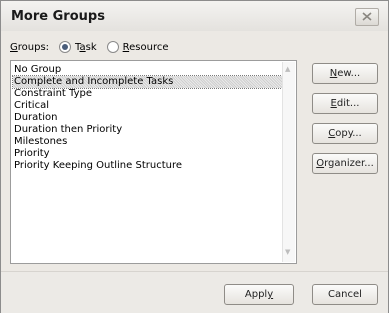  Describe the element at coordinates (147, 142) in the screenshot. I see `list-item: Milestones` at that location.